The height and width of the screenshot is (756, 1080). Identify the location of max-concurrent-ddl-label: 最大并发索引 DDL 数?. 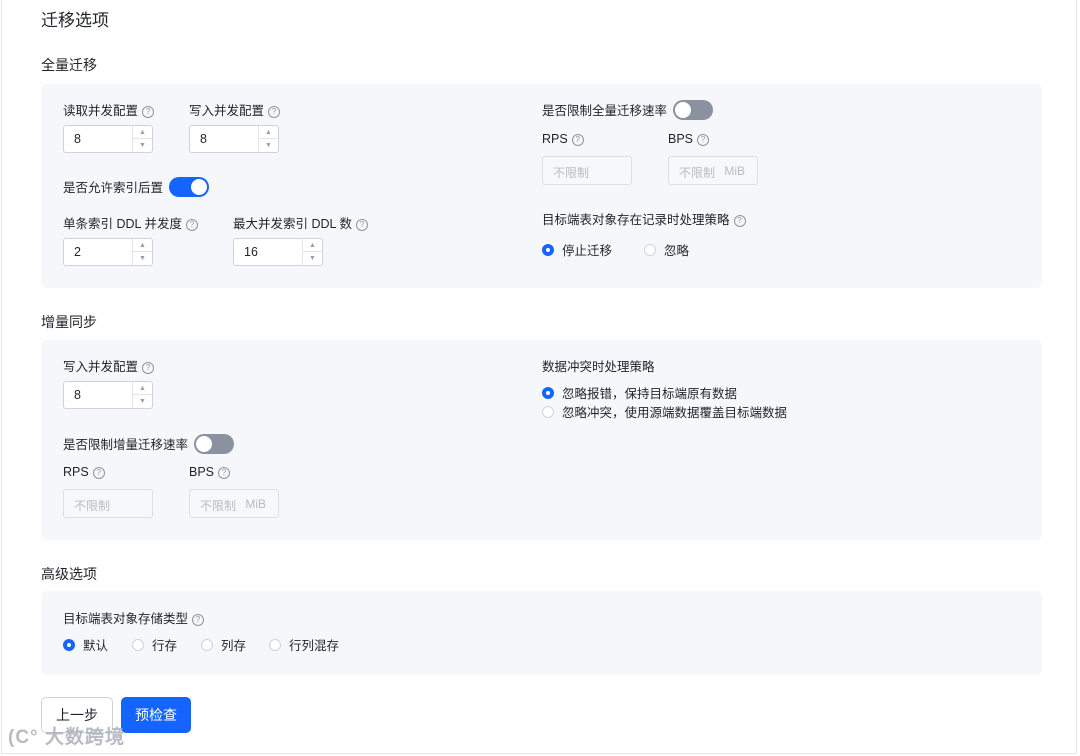
(300, 222).